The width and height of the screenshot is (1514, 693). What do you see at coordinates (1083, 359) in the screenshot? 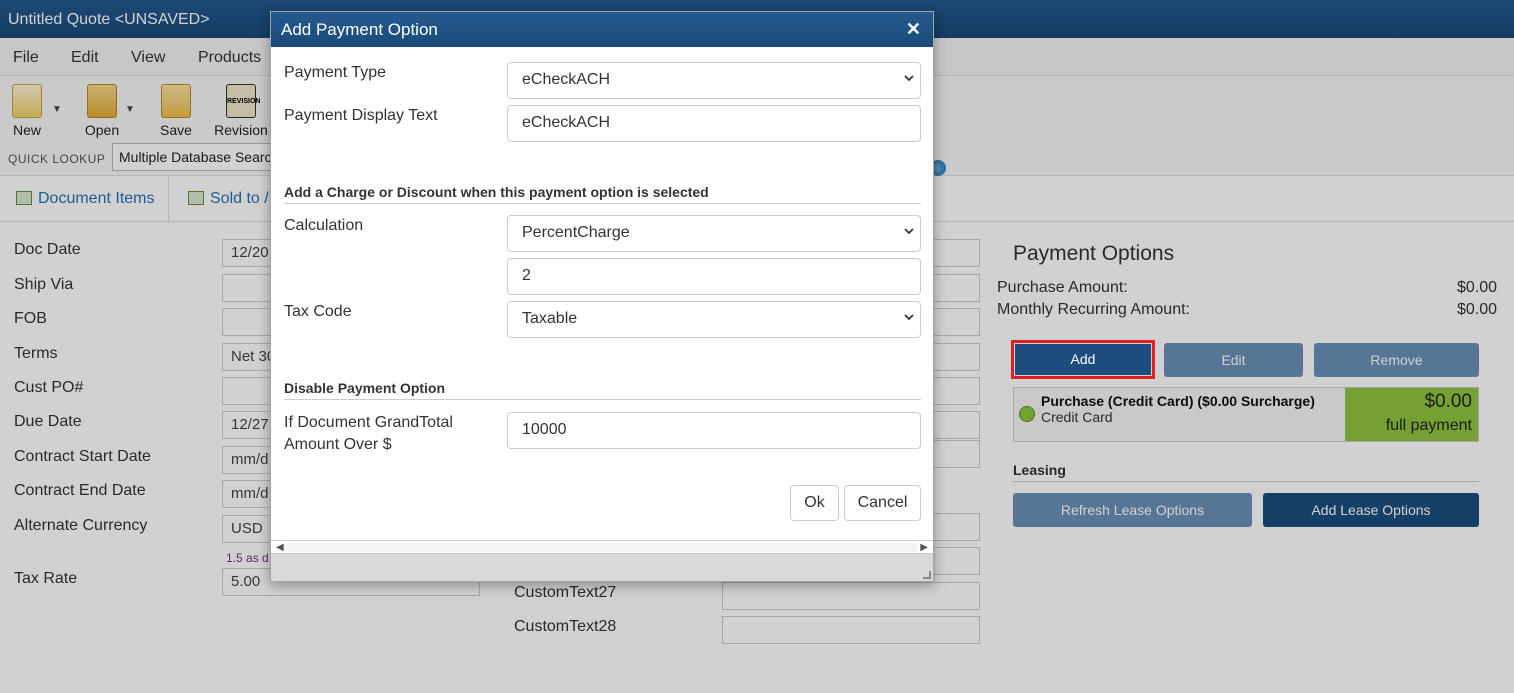
I see `add-payment-button: Add` at bounding box center [1083, 359].